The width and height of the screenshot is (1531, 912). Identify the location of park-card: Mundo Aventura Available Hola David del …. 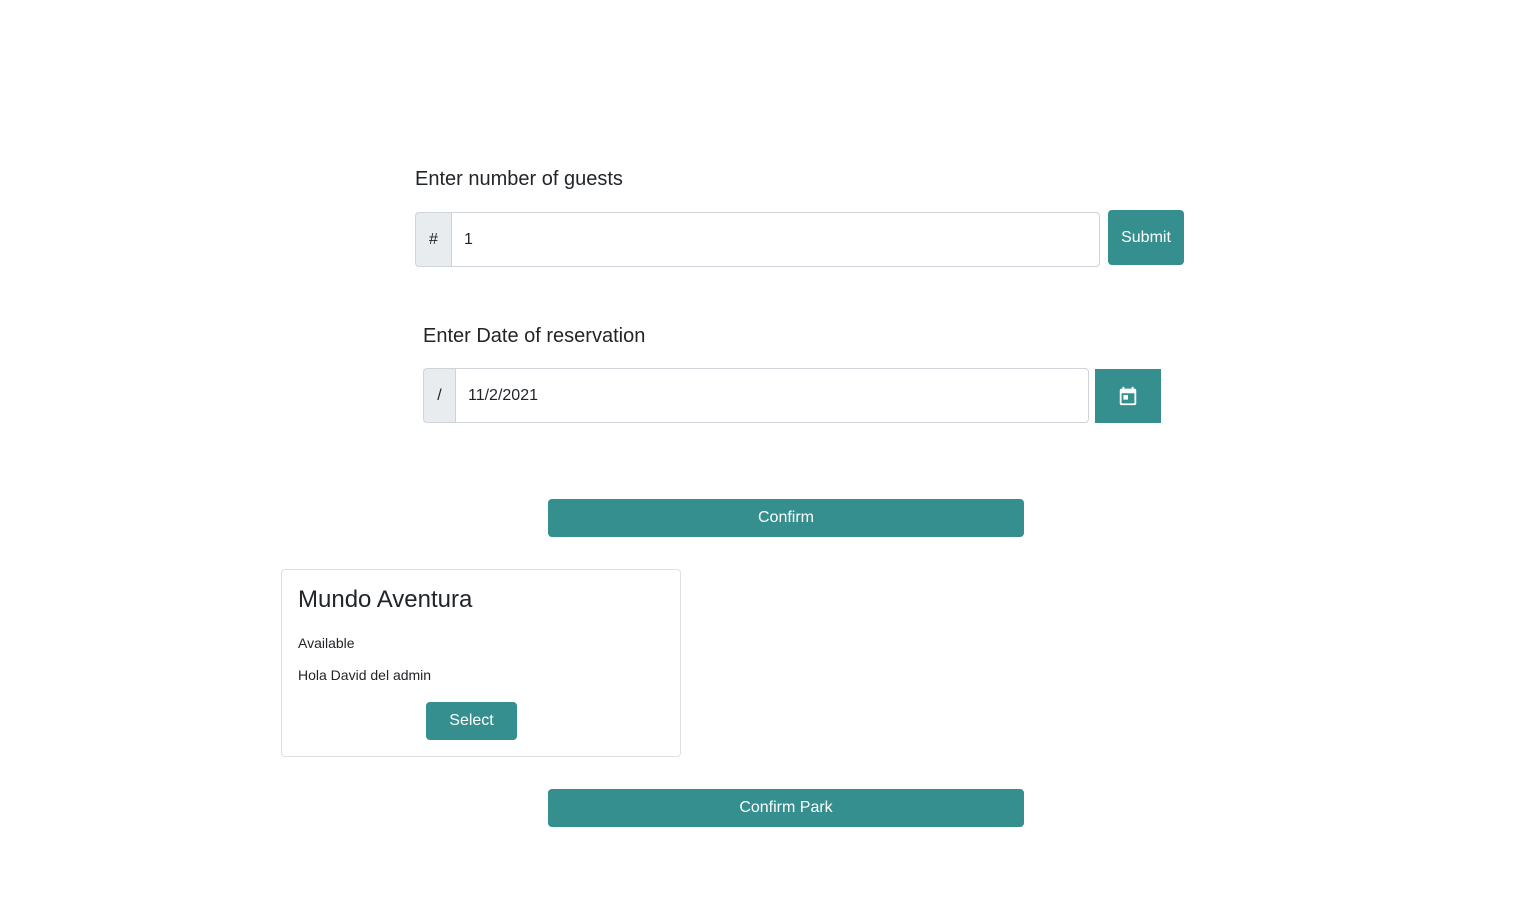
(481, 663).